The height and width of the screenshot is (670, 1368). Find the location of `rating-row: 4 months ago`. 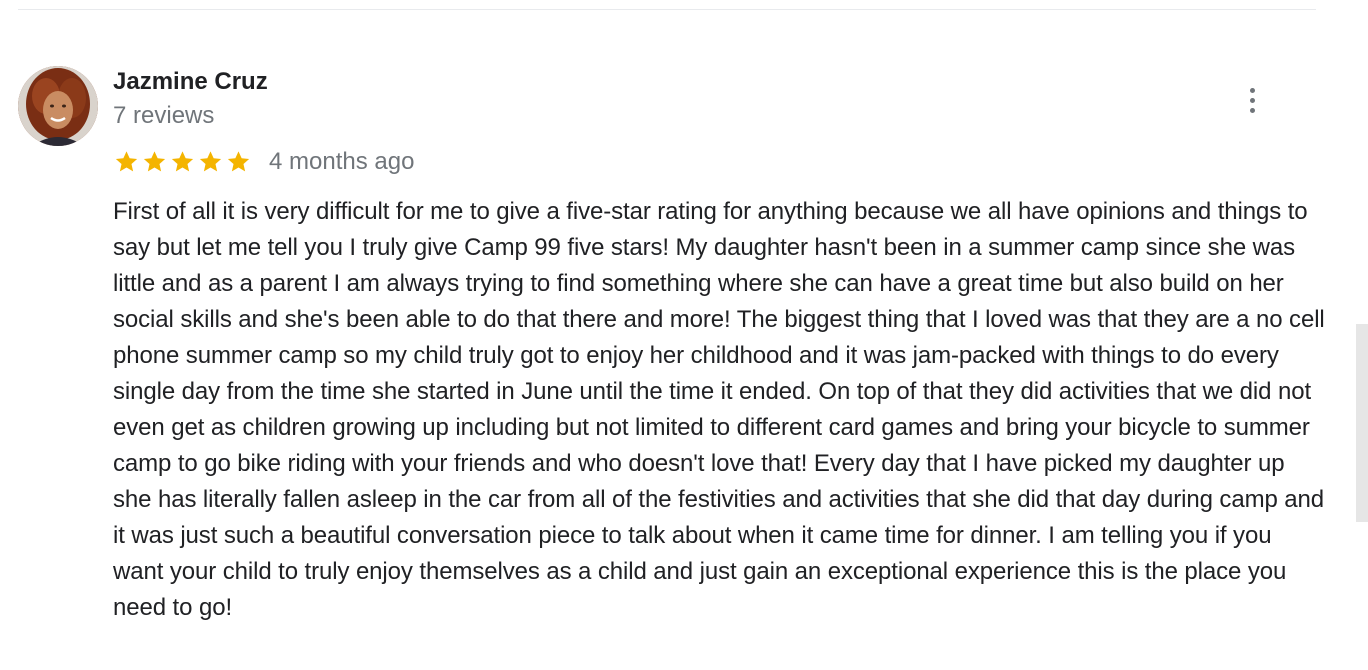

rating-row: 4 months ago is located at coordinates (263, 162).